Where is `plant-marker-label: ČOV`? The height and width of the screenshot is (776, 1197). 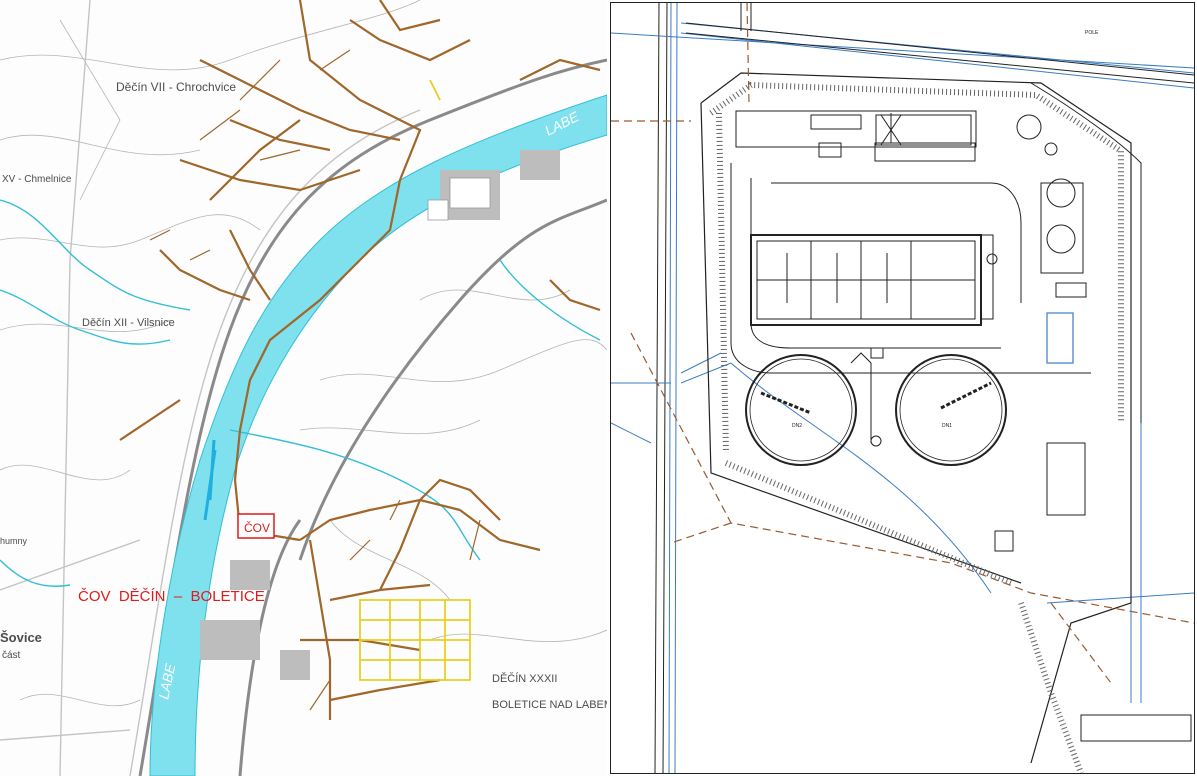 plant-marker-label: ČOV is located at coordinates (257, 527).